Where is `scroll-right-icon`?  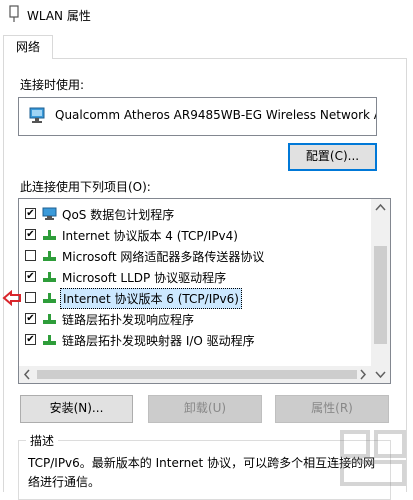
scroll-right-icon is located at coordinates (362, 374).